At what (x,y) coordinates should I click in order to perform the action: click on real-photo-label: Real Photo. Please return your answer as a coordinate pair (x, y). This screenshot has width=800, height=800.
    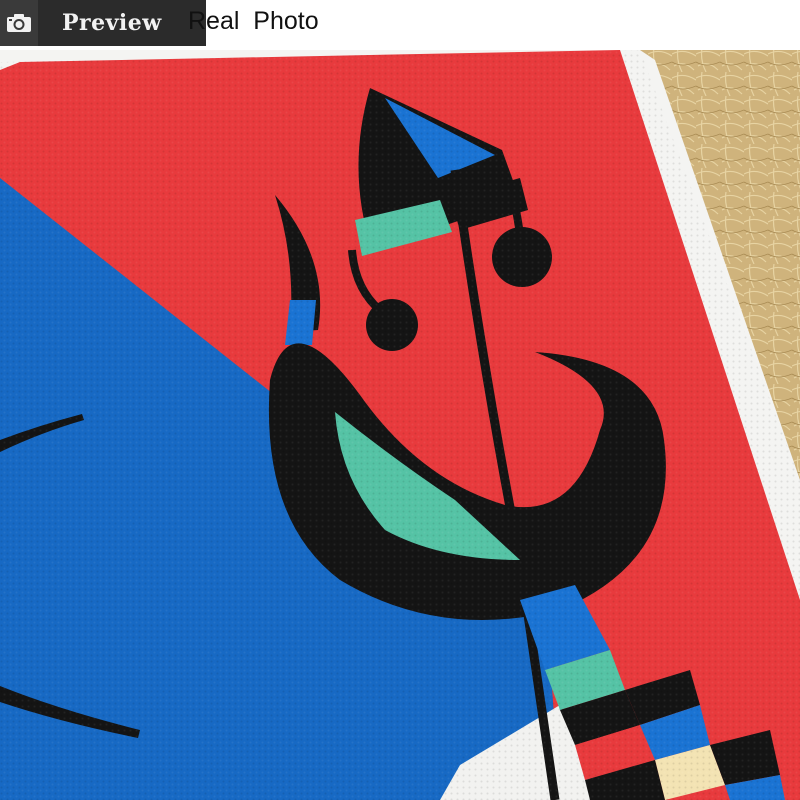
    Looking at the image, I should click on (253, 21).